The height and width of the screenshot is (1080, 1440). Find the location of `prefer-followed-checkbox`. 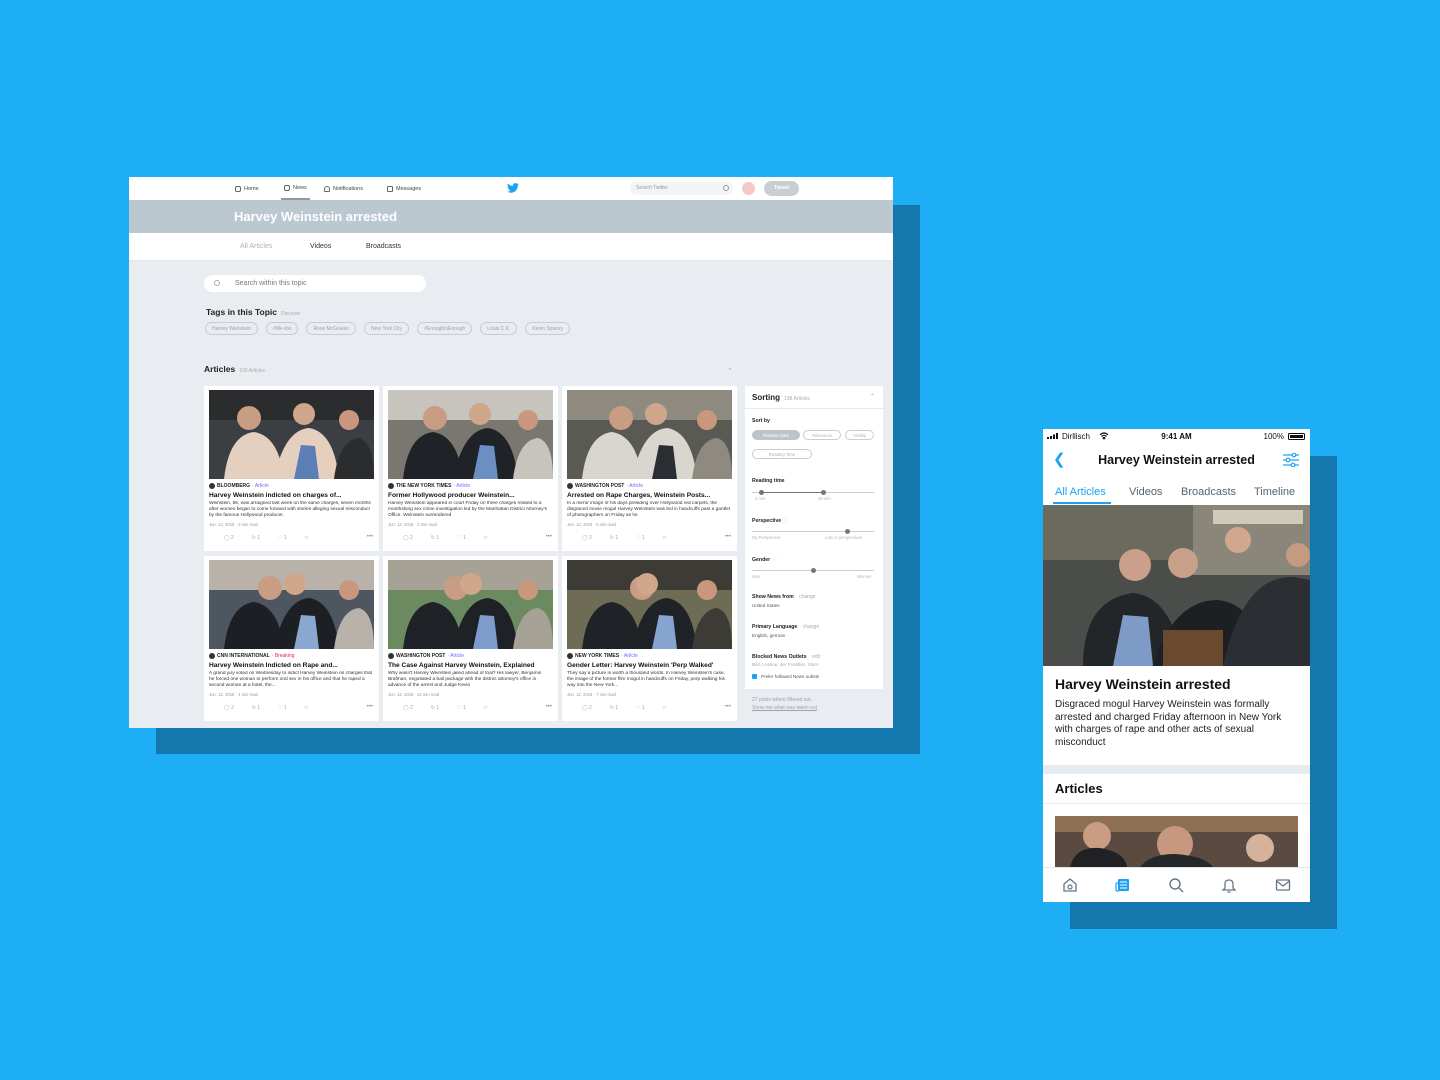

prefer-followed-checkbox is located at coordinates (754, 676).